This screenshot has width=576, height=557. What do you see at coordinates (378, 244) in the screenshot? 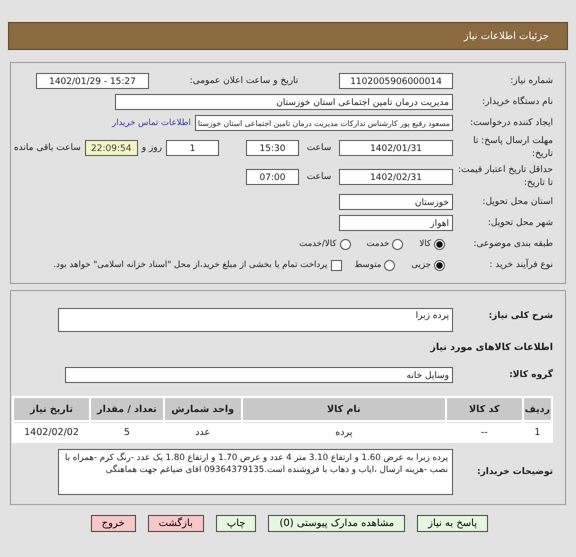
I see `radio-label: خدمت` at bounding box center [378, 244].